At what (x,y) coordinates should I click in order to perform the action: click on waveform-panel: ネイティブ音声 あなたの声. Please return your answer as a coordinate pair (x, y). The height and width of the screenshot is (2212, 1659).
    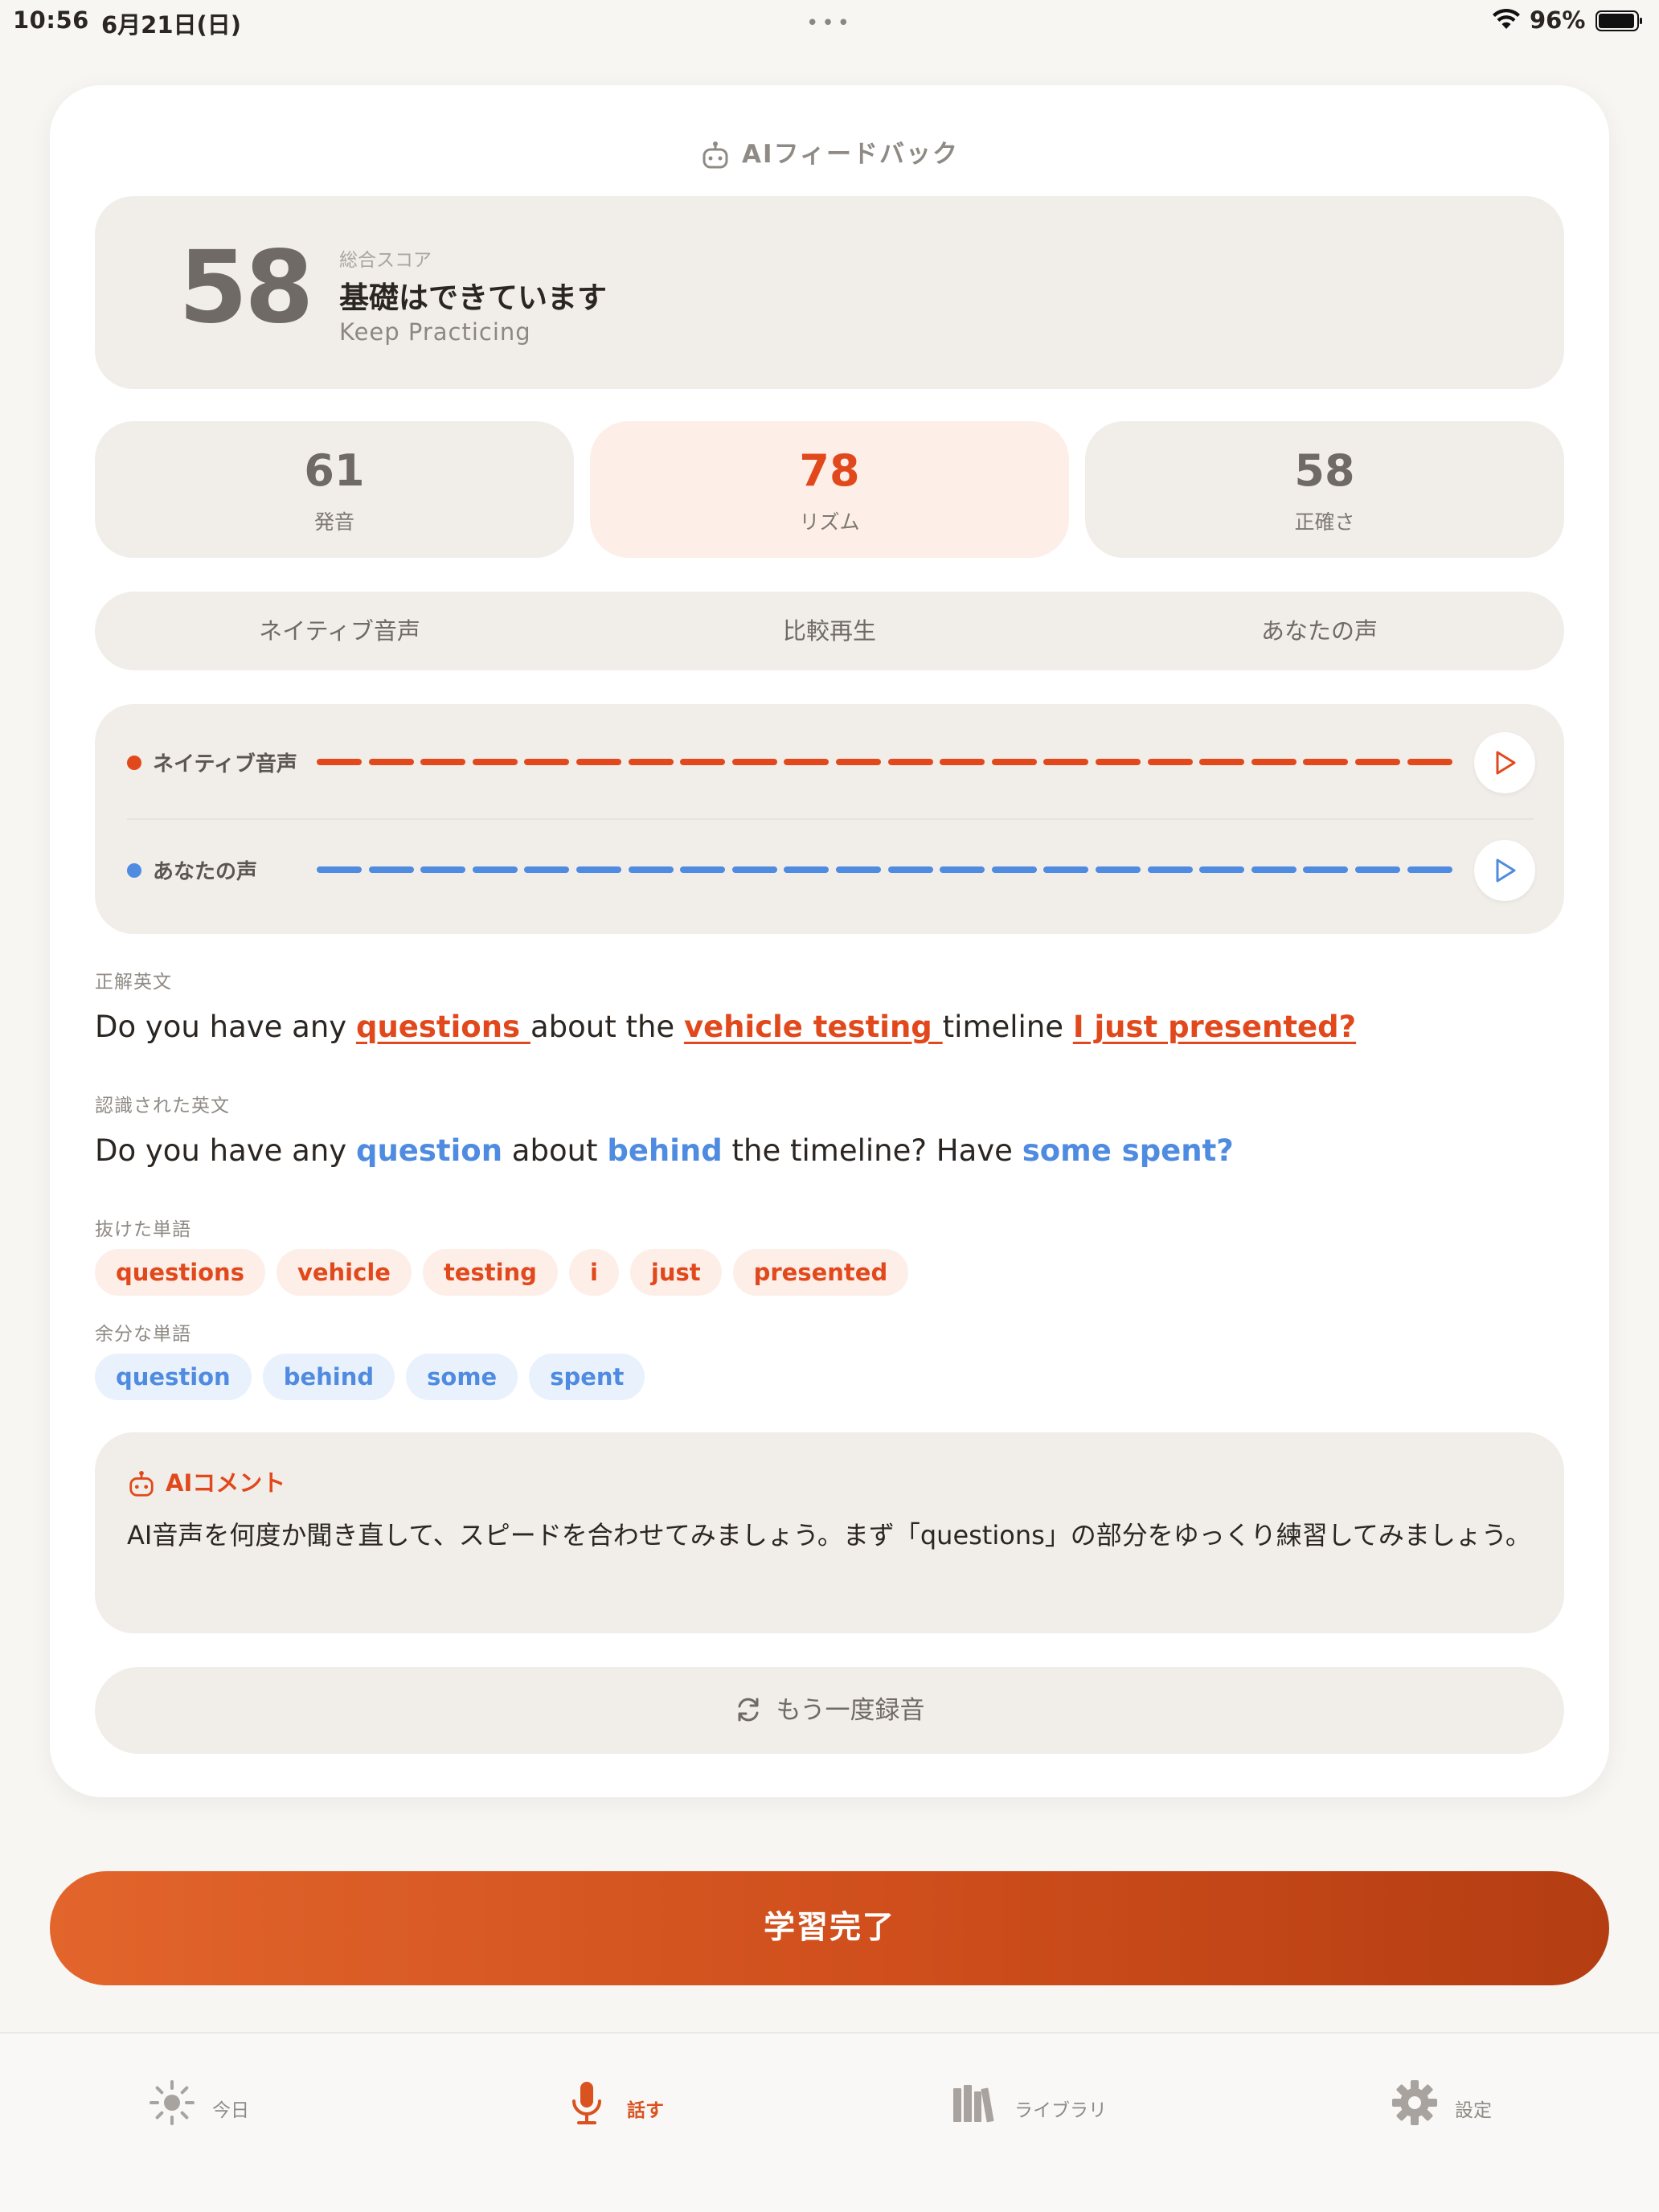
    Looking at the image, I should click on (829, 819).